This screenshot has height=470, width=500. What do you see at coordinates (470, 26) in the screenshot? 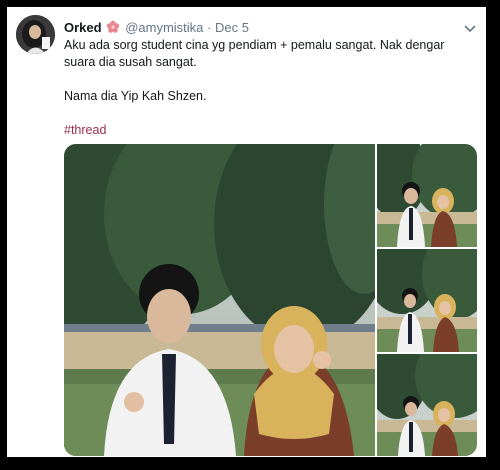
I see `chevron-down-icon` at bounding box center [470, 26].